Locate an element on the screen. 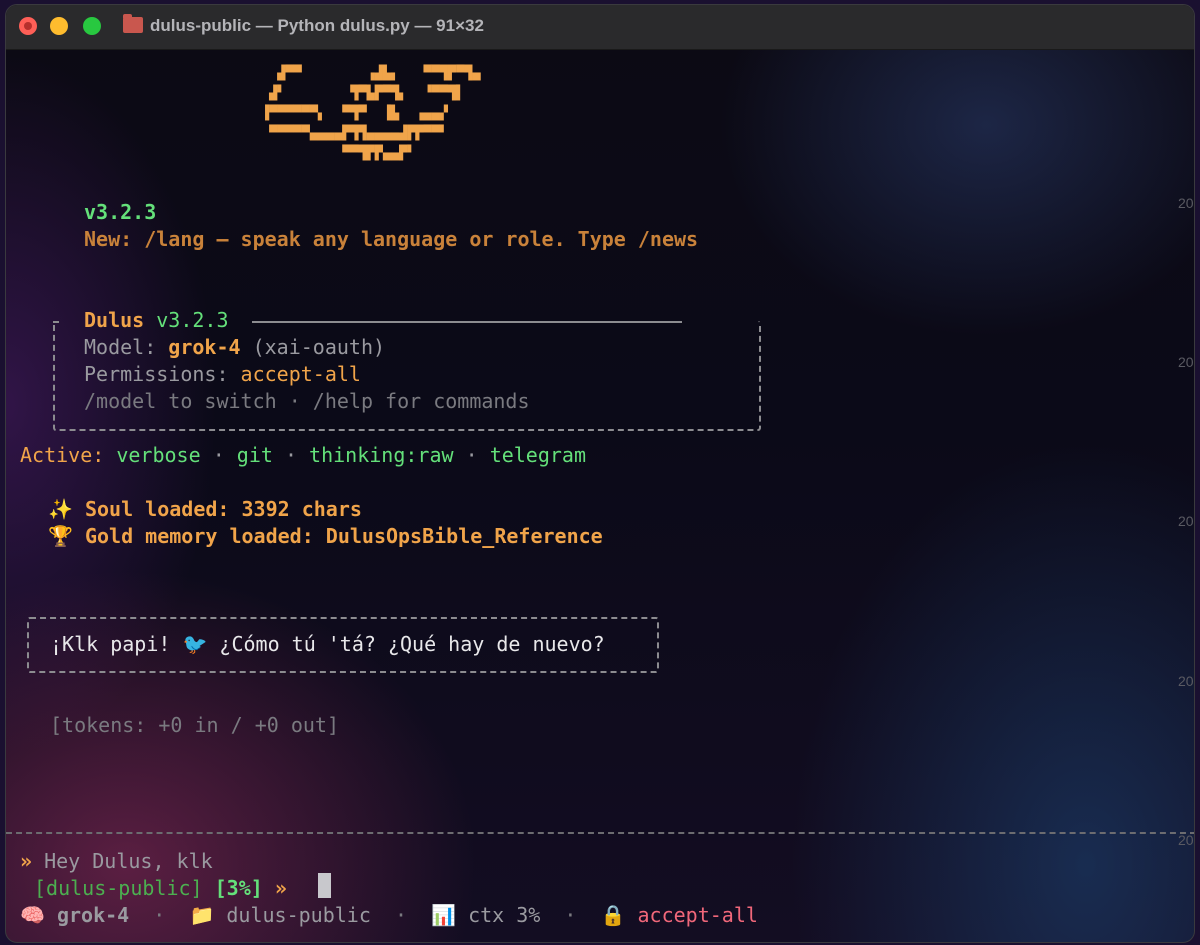  folder-icon is located at coordinates (133, 23).